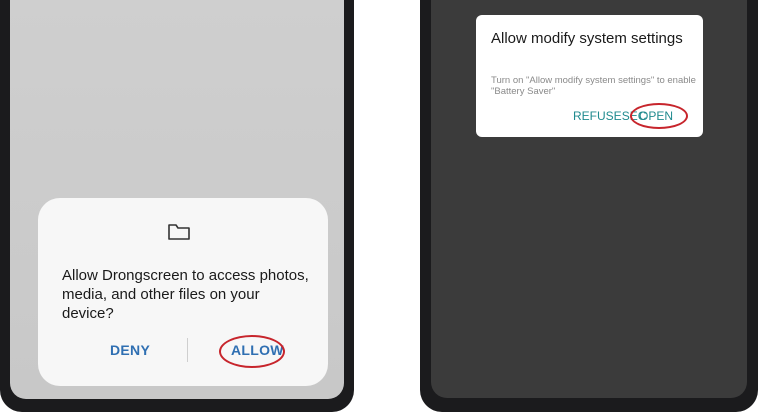 The width and height of the screenshot is (758, 412). Describe the element at coordinates (187, 350) in the screenshot. I see `button-divider` at that location.